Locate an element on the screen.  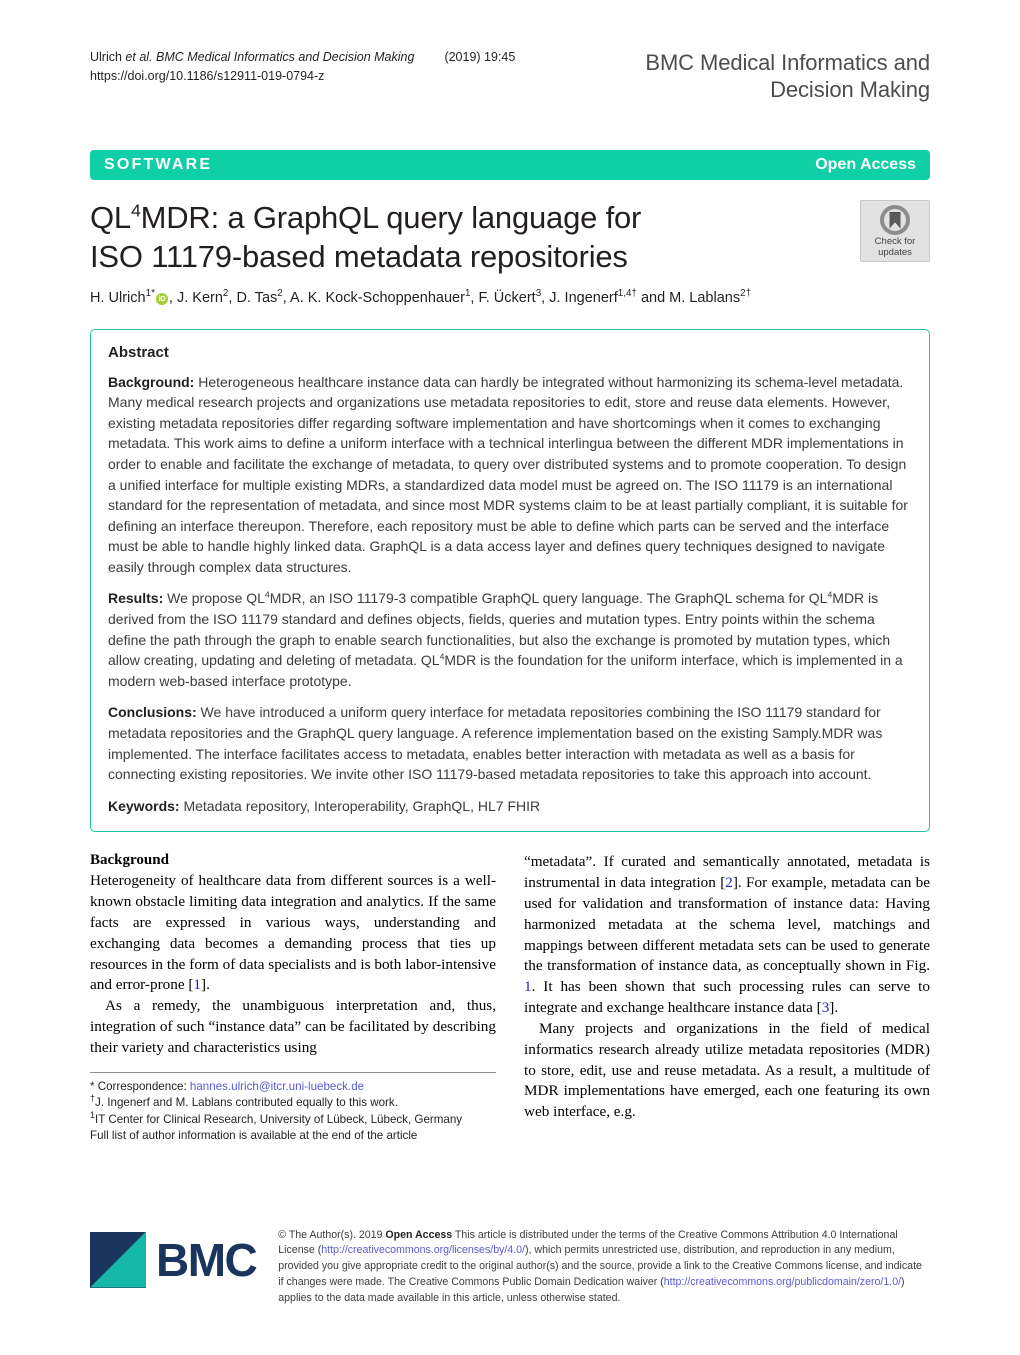
abstract-conclusions-label: Conclusions: is located at coordinates (152, 712).